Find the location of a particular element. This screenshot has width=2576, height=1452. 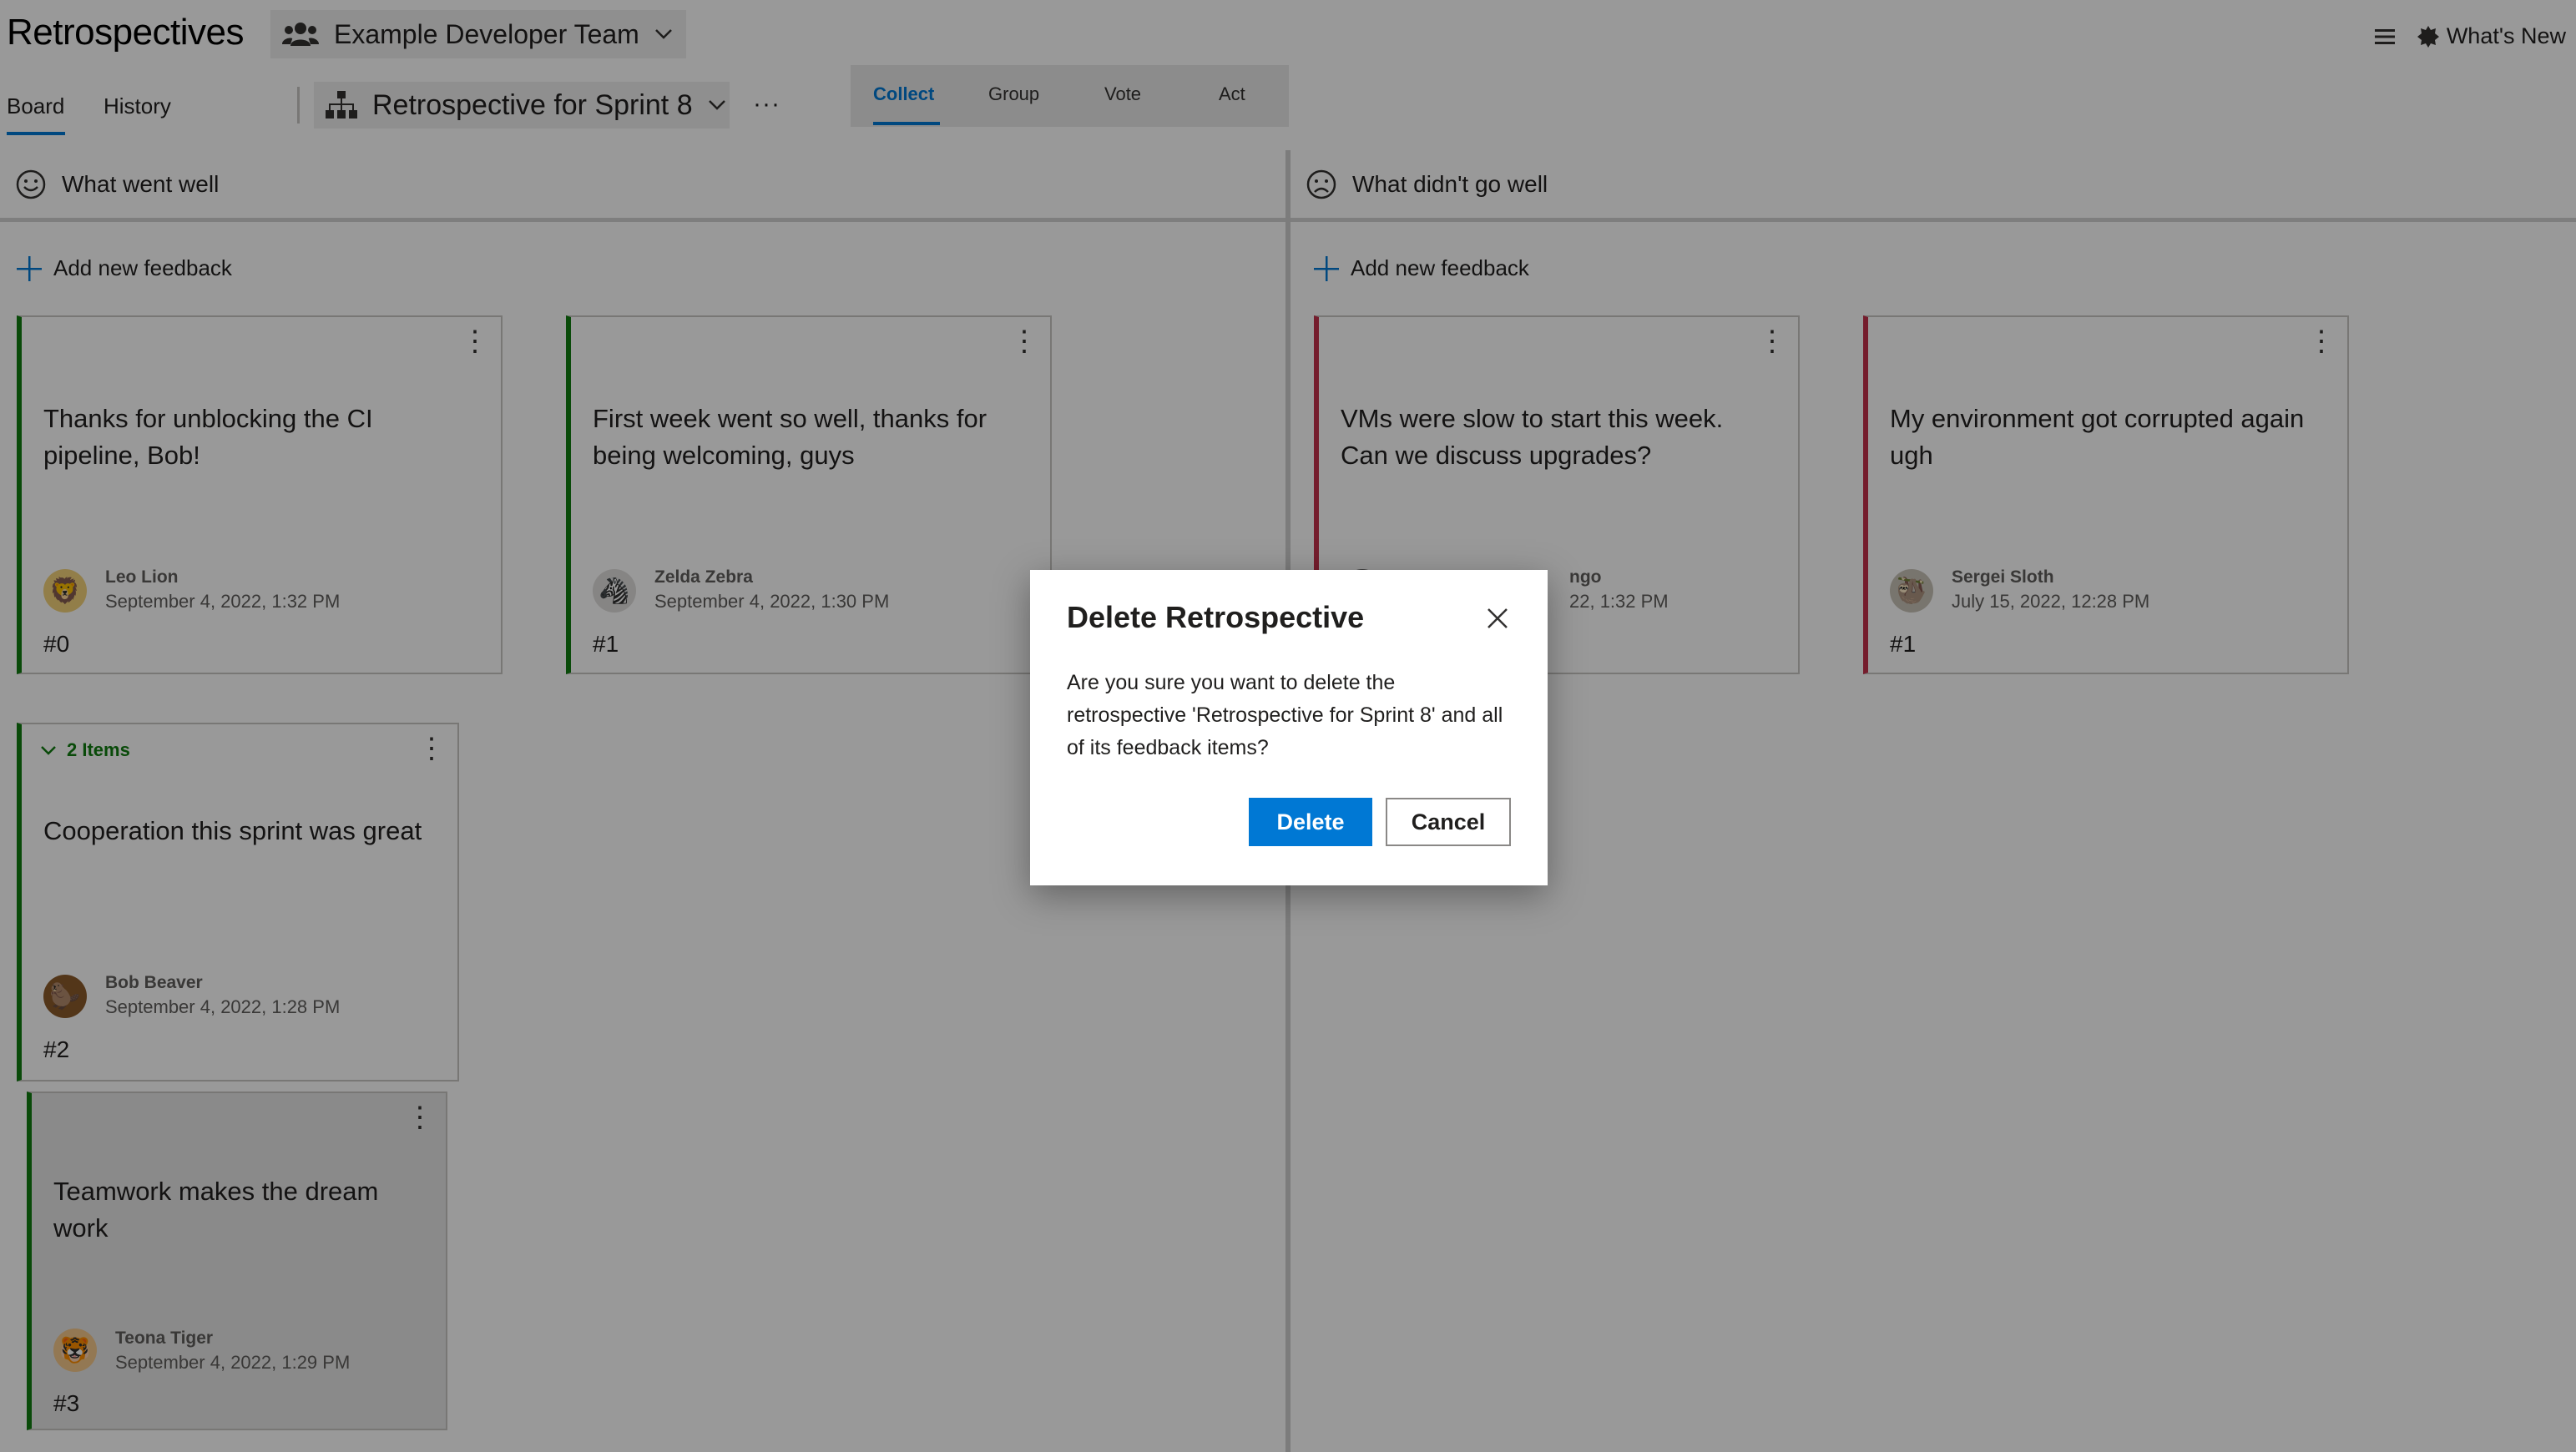

delete-button: Delete is located at coordinates (1310, 822).